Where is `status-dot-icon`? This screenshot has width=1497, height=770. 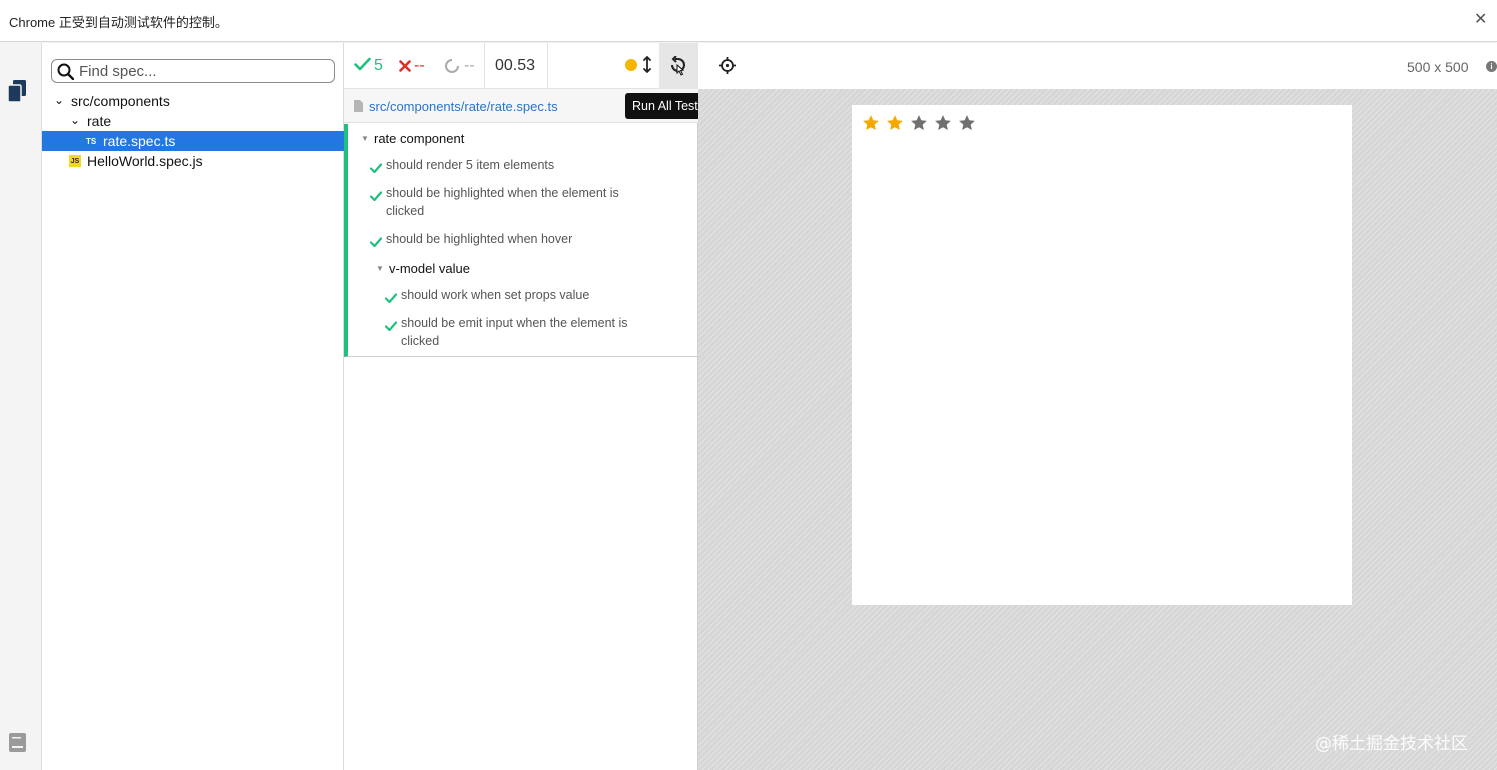
status-dot-icon is located at coordinates (631, 65).